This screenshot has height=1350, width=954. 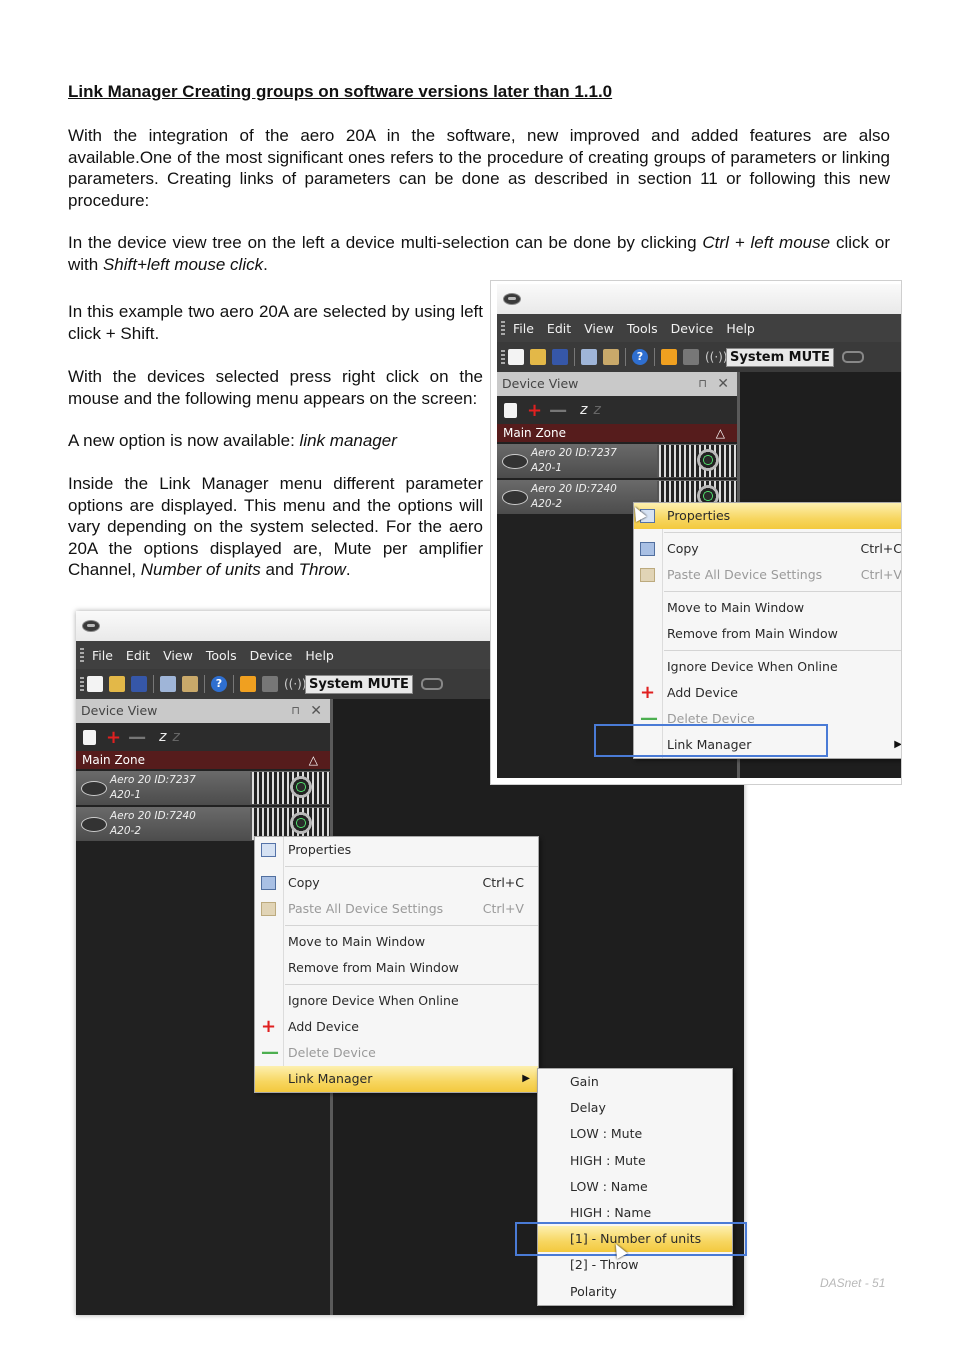 I want to click on submenu-item-low-name: LOW : Name, so click(x=635, y=1187).